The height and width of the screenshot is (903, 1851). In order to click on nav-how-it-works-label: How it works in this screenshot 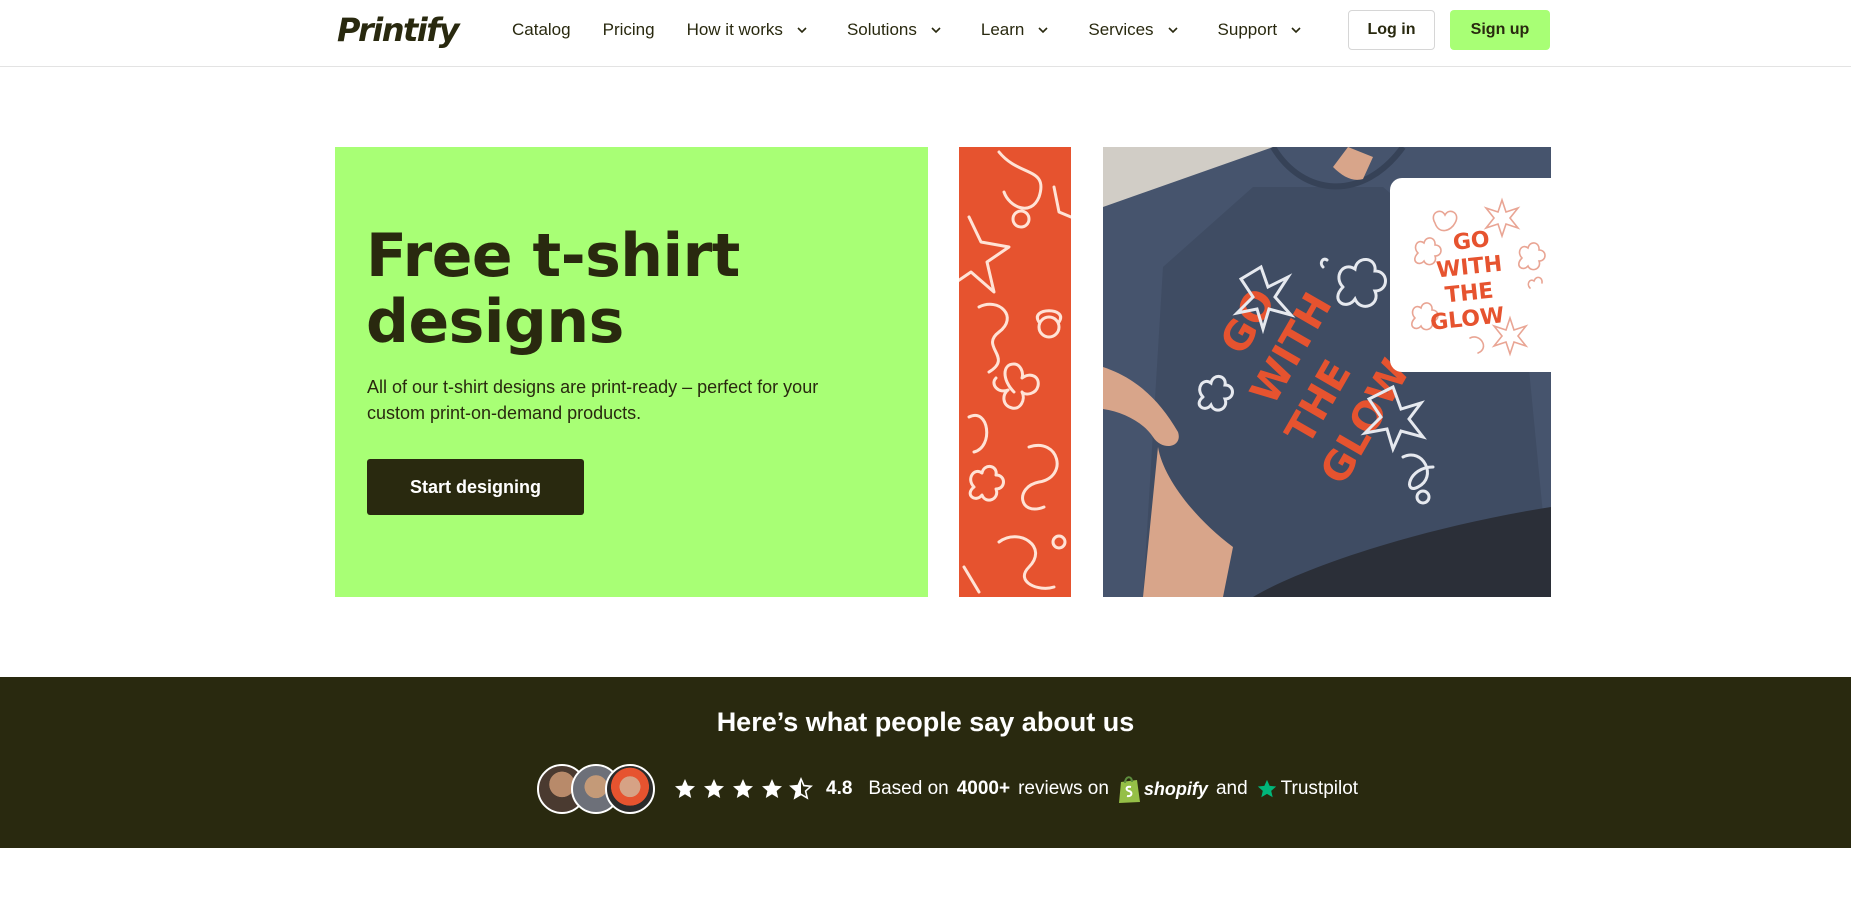, I will do `click(734, 29)`.